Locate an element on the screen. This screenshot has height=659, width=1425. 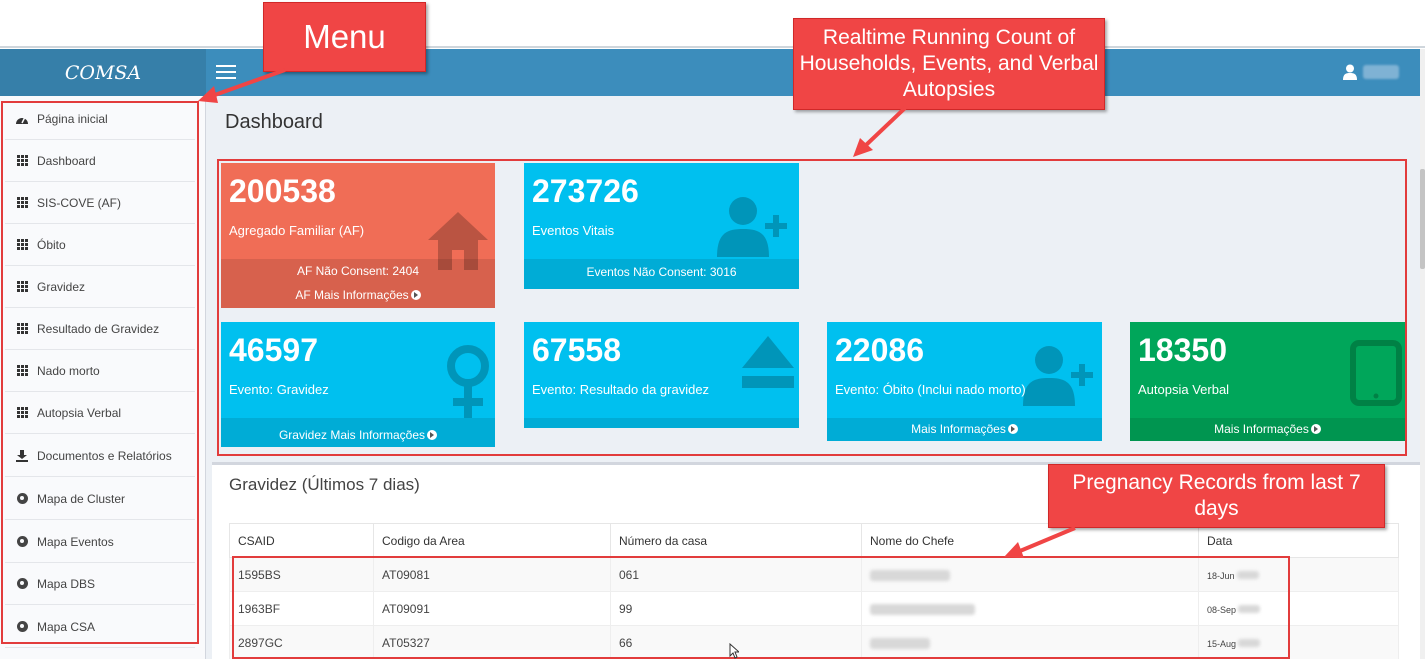
sidebar-item-pagina-inicial: Página inicial is located at coordinates (100, 119).